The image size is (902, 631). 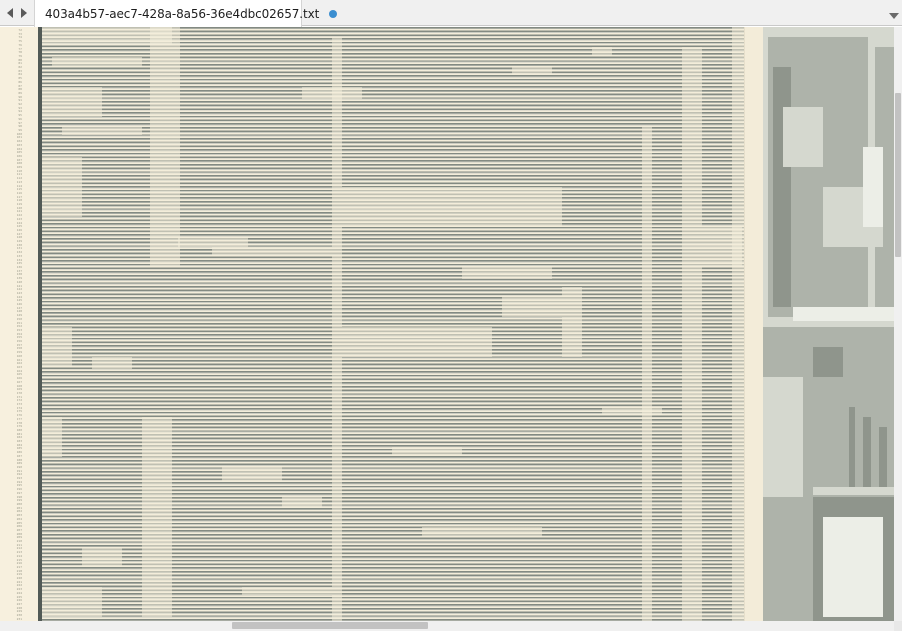 I want to click on unsaved-dot-icon, so click(x=333, y=13).